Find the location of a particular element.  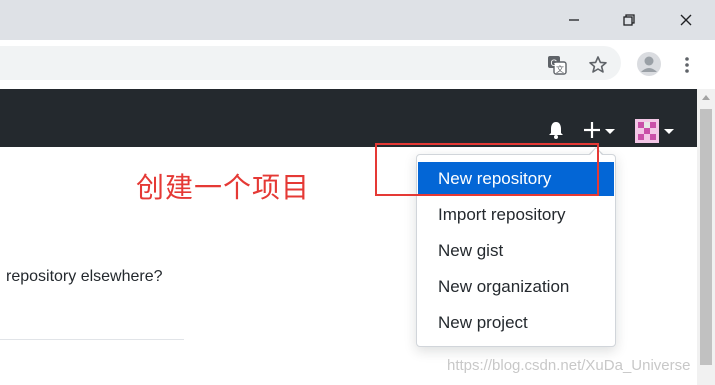

bell-icon is located at coordinates (556, 130).